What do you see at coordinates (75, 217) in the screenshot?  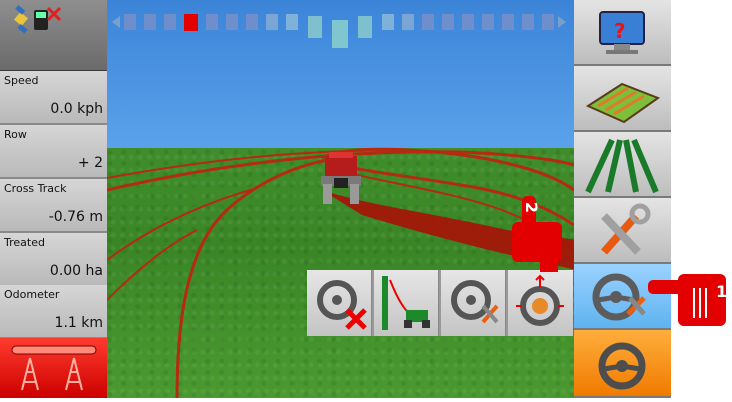 I see `cross-track-value: -0.76 m` at bounding box center [75, 217].